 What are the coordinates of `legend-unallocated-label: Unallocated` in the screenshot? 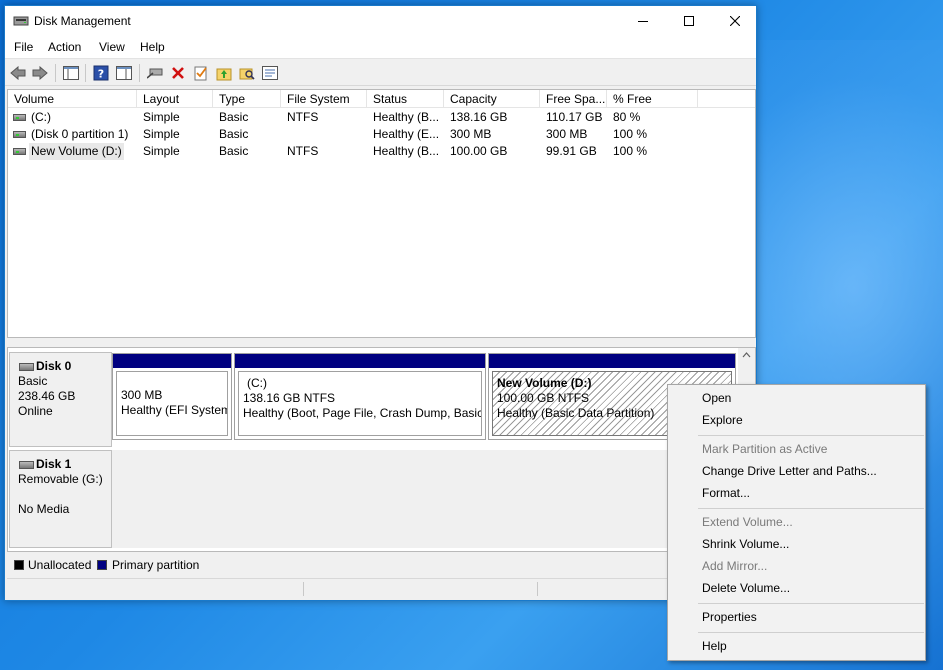 It's located at (60, 565).